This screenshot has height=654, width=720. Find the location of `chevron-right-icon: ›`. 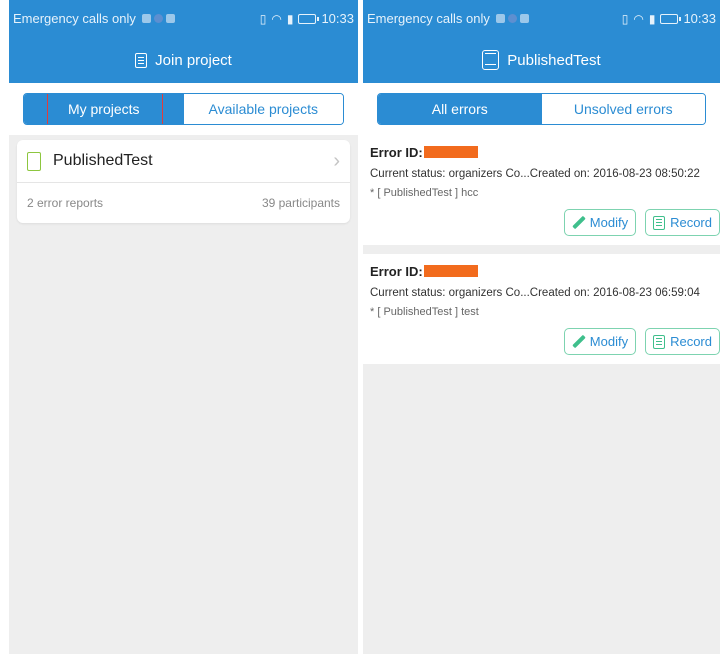

chevron-right-icon: › is located at coordinates (336, 160).